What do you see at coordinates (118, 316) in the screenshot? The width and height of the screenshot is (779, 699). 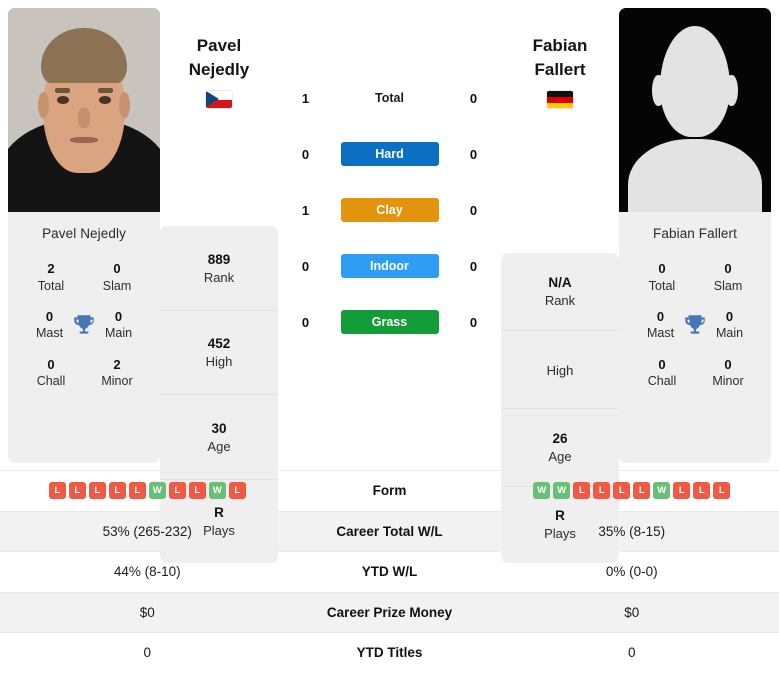 I see `left-main-value: 0` at bounding box center [118, 316].